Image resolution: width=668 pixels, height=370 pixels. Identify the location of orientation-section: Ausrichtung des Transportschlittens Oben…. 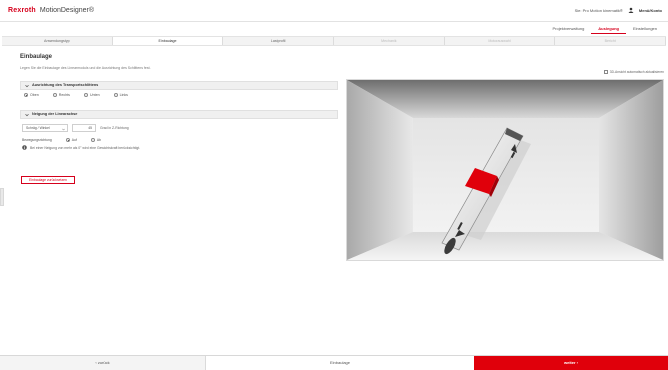
(179, 90).